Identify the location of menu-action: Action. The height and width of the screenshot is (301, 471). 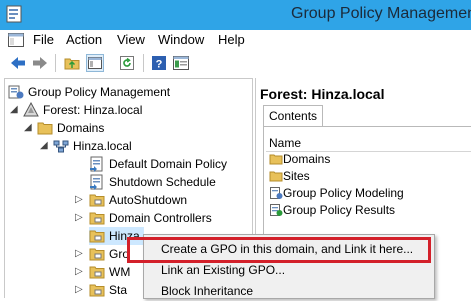
(84, 39).